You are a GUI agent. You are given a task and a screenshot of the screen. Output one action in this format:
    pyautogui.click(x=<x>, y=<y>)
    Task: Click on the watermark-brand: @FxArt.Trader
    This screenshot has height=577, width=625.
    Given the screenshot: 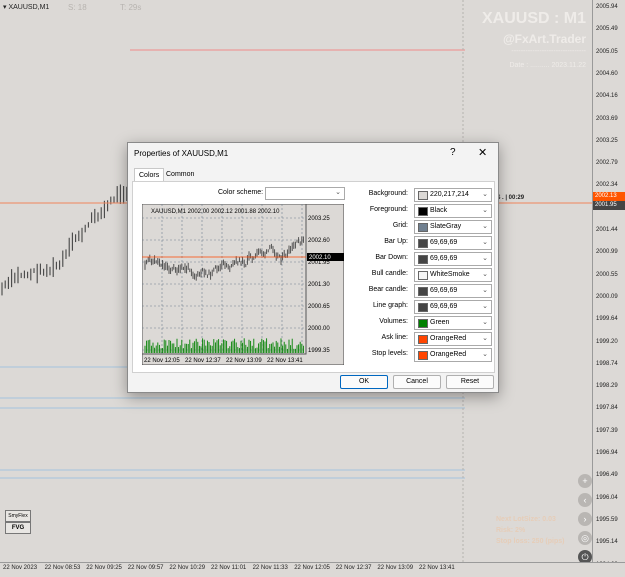 What is the action you would take?
    pyautogui.click(x=544, y=39)
    